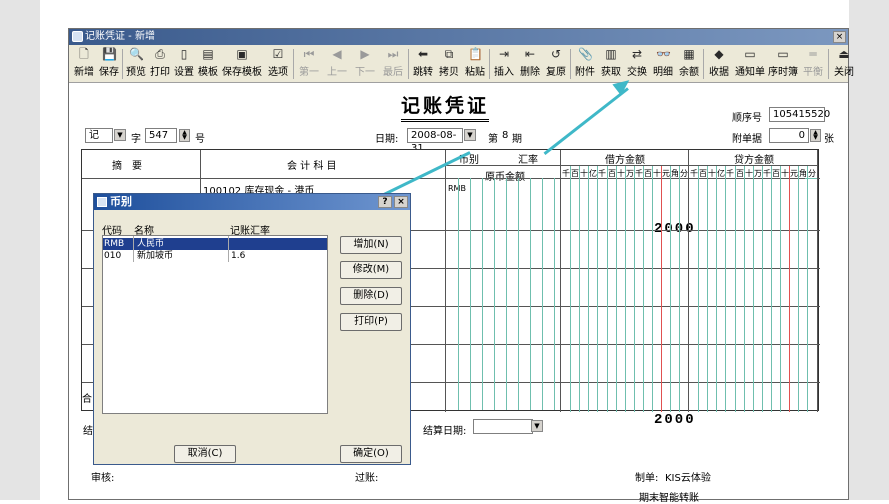  What do you see at coordinates (393, 72) in the screenshot?
I see `toolbar-button-label: 最后` at bounding box center [393, 72].